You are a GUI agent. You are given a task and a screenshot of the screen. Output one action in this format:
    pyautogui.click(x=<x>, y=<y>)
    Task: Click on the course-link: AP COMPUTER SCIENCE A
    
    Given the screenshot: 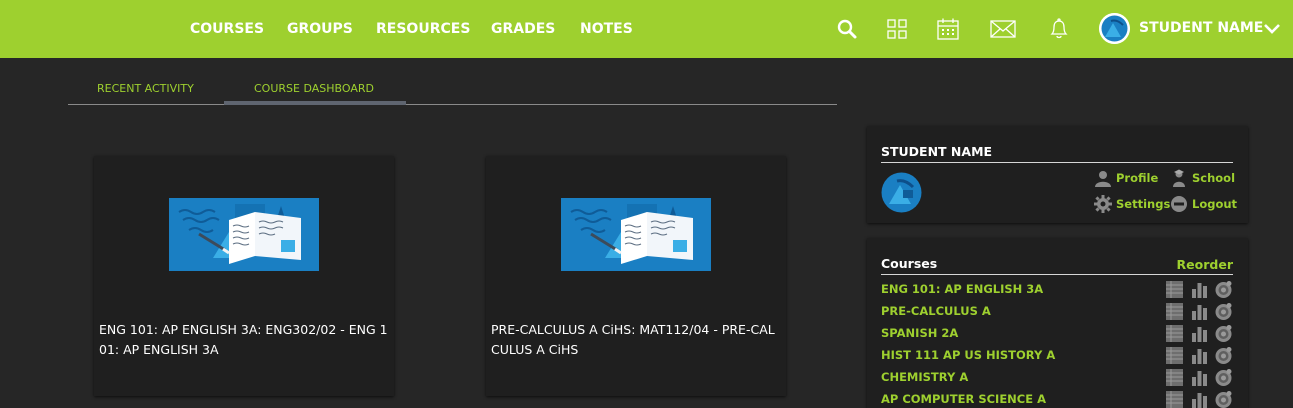 What is the action you would take?
    pyautogui.click(x=963, y=399)
    